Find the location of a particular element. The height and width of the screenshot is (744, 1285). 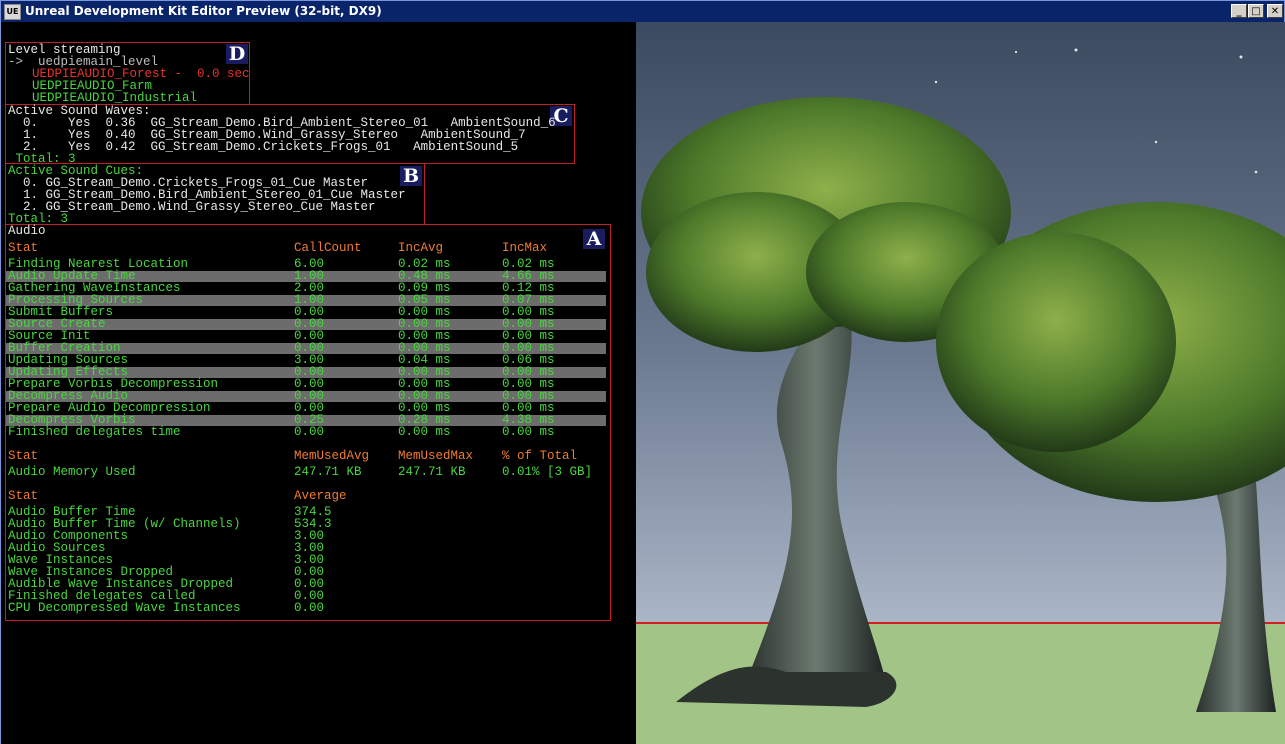

counter-header-cell: Average is located at coordinates (320, 496).